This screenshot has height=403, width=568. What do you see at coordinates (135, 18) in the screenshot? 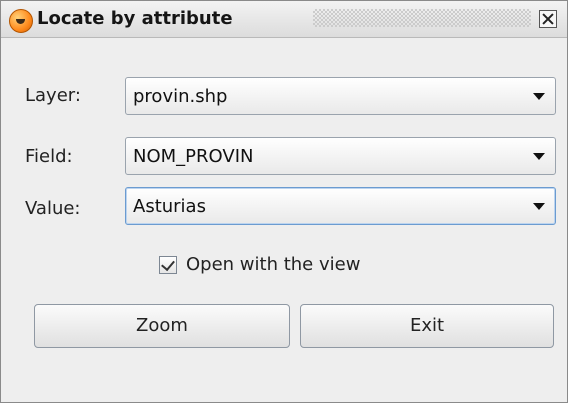
I see `window-title: Locate by attribute` at bounding box center [135, 18].